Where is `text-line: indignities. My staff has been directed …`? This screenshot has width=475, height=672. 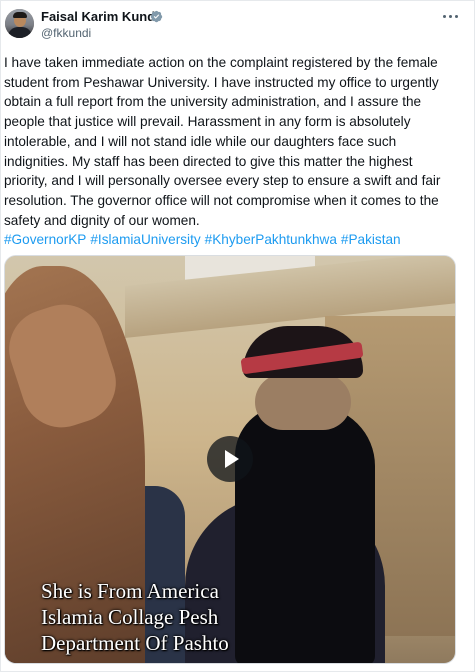
text-line: indignities. My staff has been directed … is located at coordinates (208, 161).